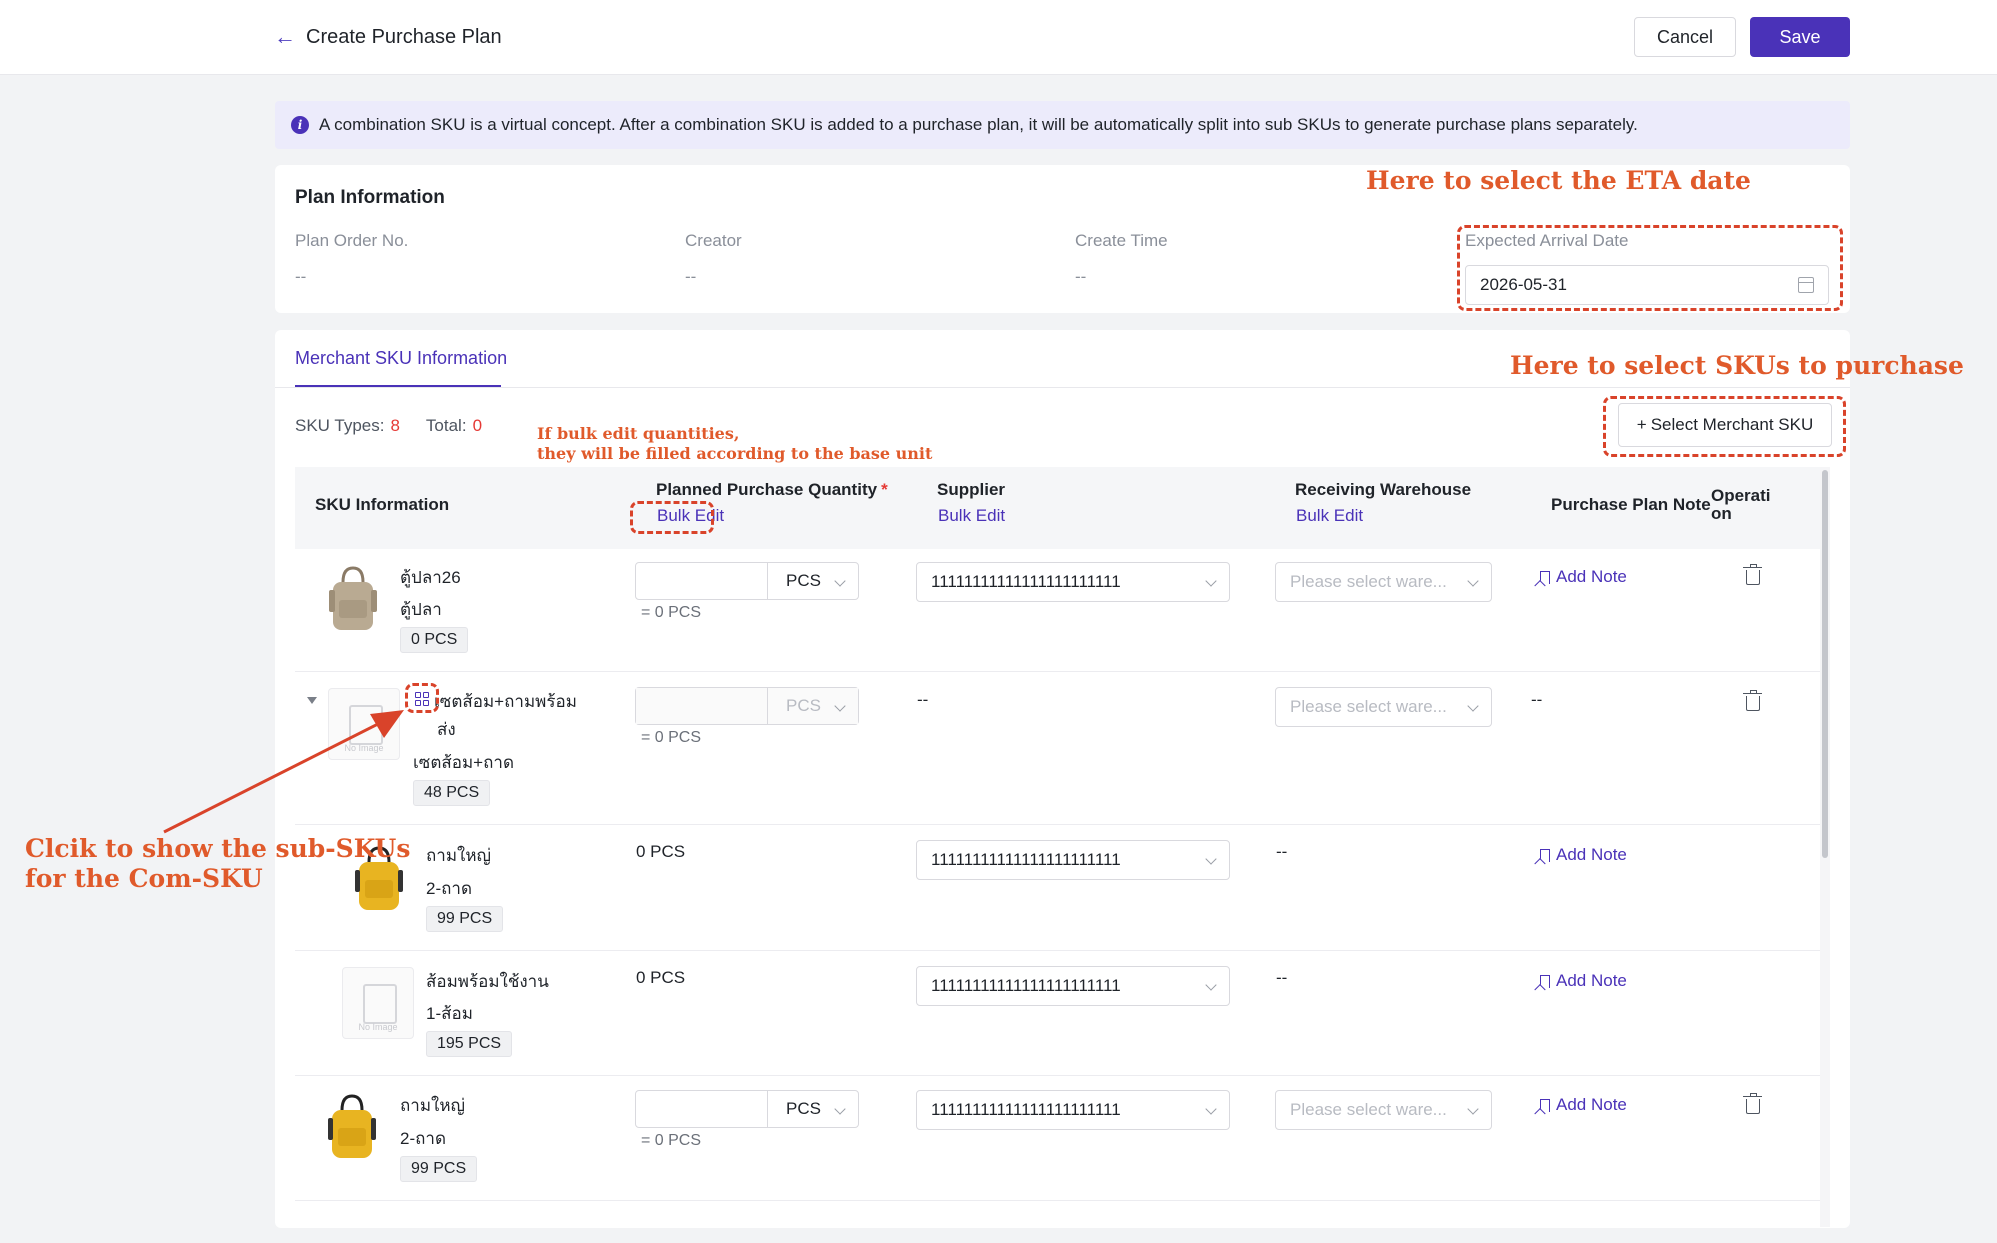  Describe the element at coordinates (1685, 37) in the screenshot. I see `cancel-button: Cancel` at that location.